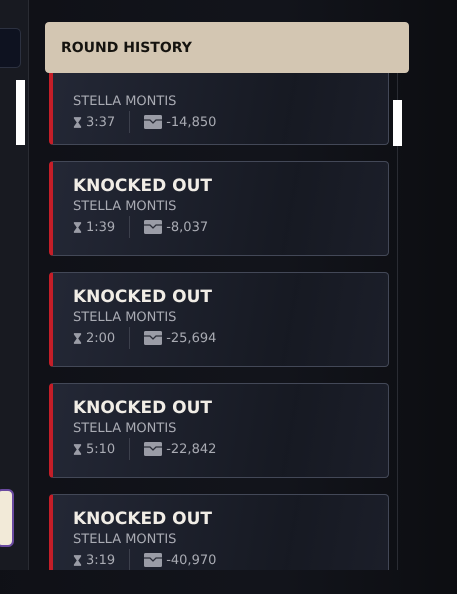  I want to click on round-time: 5:10, so click(101, 449).